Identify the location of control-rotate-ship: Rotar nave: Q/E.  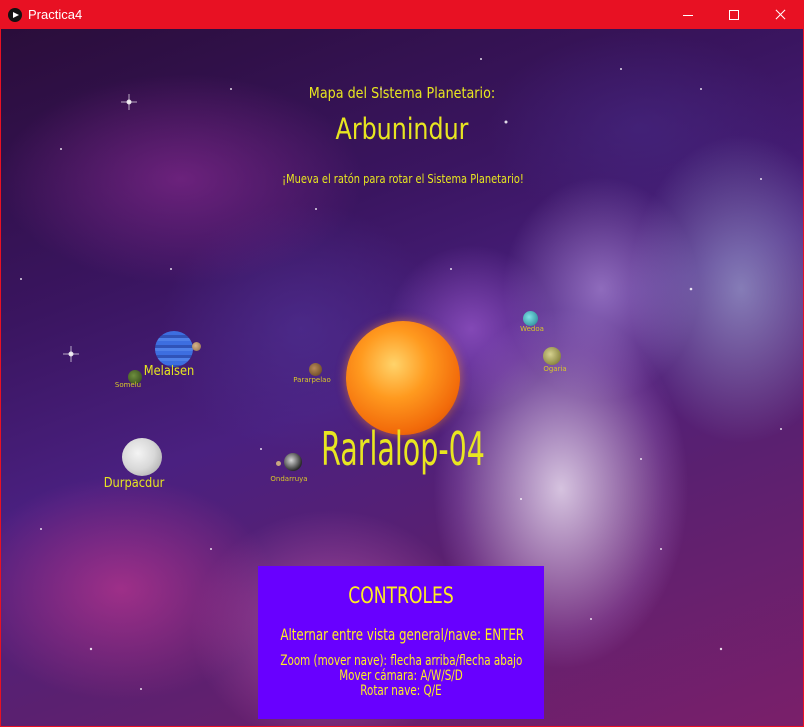
(401, 691).